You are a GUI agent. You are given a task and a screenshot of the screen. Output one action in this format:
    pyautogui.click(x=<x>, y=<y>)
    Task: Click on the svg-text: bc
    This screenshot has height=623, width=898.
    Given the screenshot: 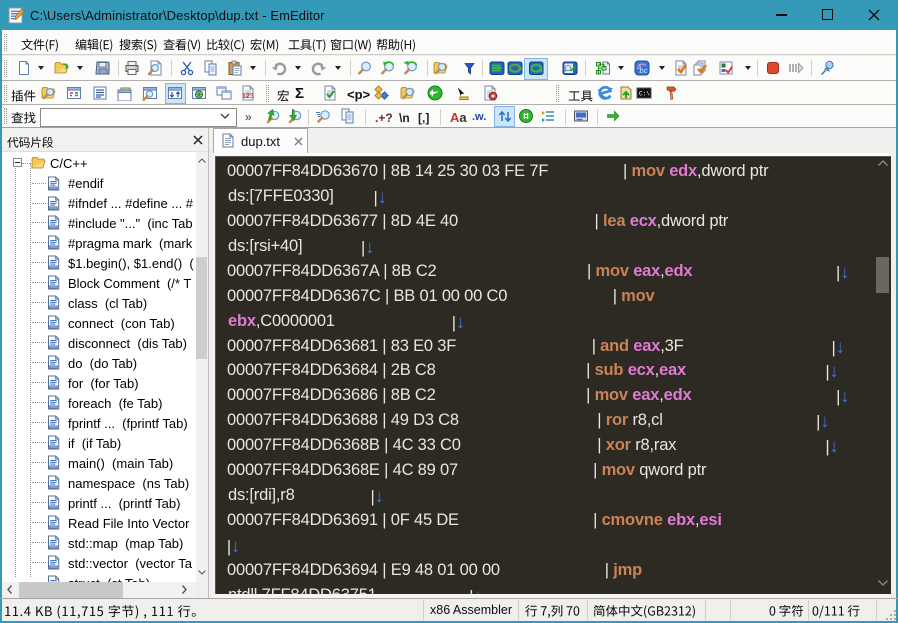 What is the action you would take?
    pyautogui.click(x=643, y=70)
    